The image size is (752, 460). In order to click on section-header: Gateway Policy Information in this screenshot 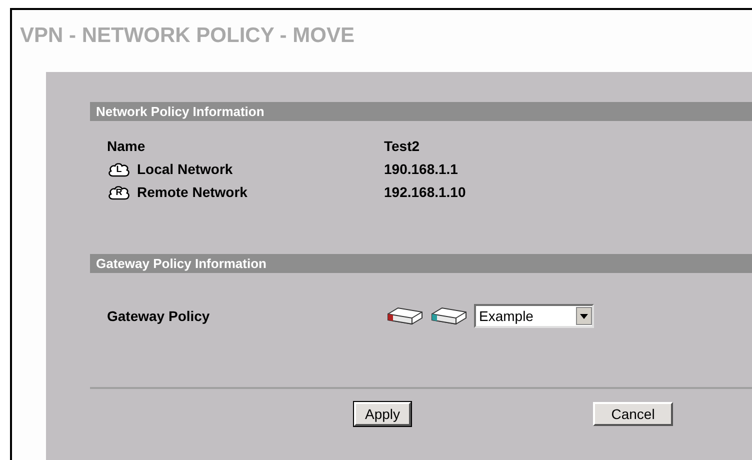, I will do `click(421, 263)`.